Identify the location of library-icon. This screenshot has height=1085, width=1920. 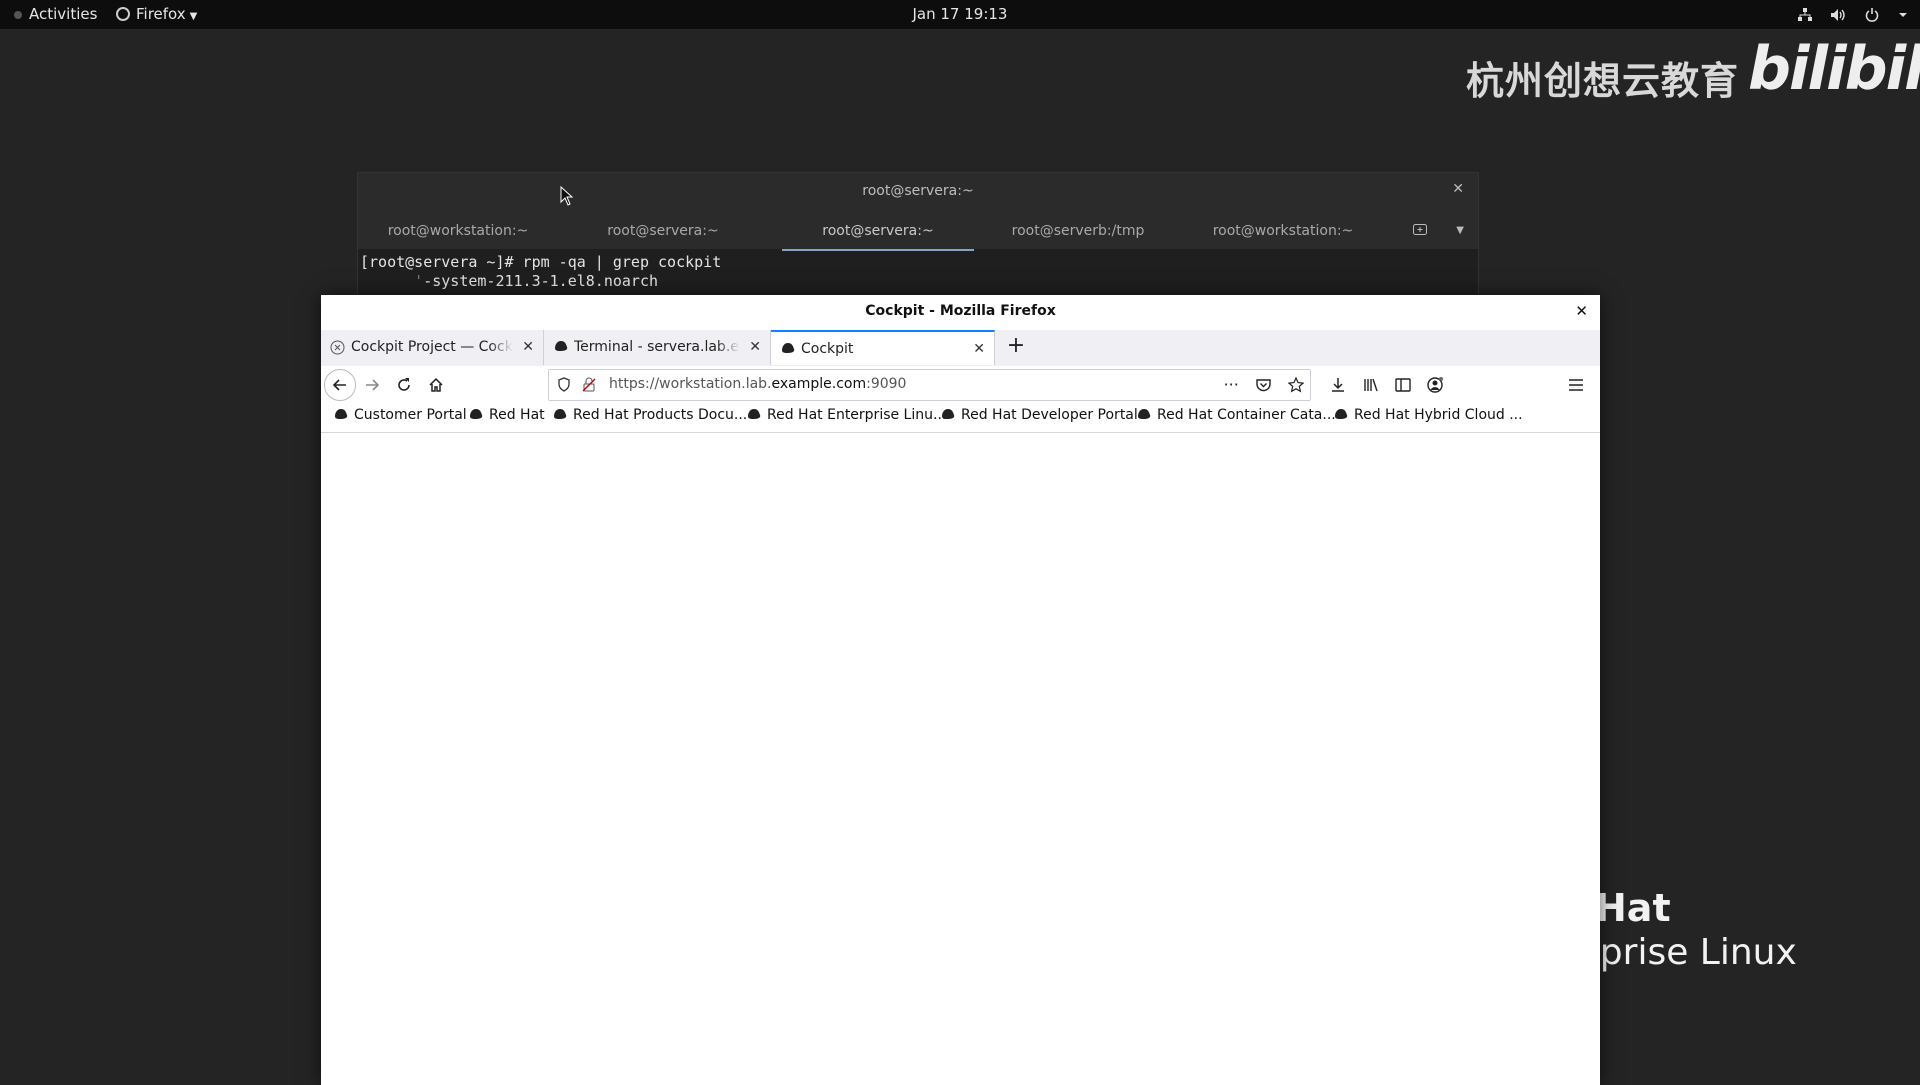
(1371, 385).